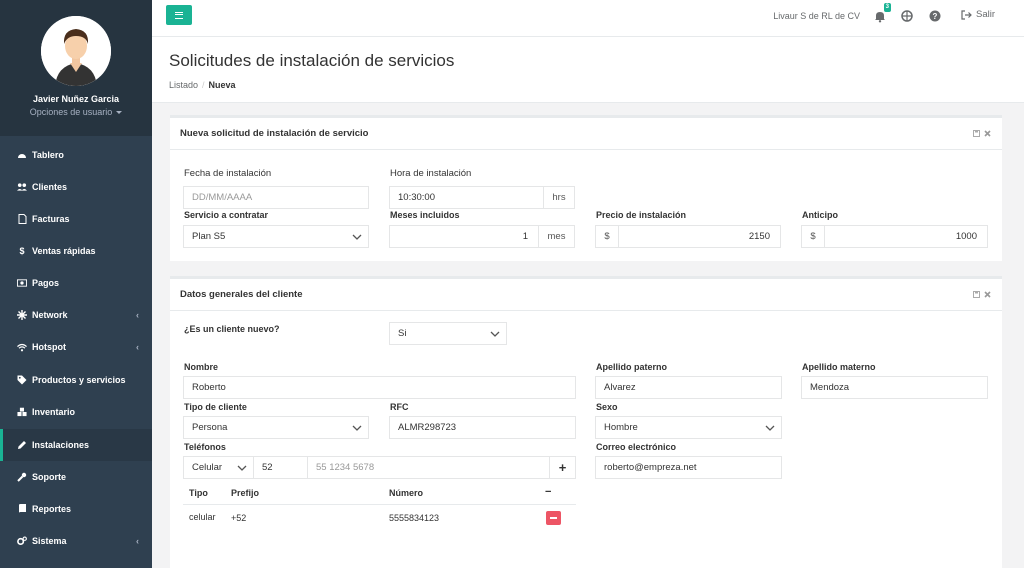 This screenshot has height=568, width=1024. I want to click on sidebar-item-label: Pagos, so click(46, 283).